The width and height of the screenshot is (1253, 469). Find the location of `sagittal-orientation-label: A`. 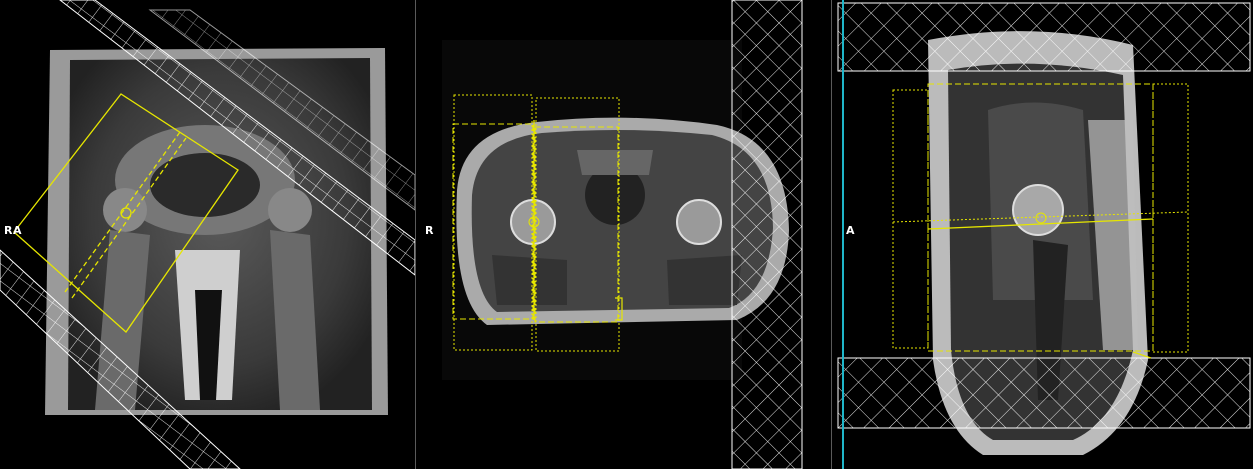

sagittal-orientation-label: A is located at coordinates (851, 230).